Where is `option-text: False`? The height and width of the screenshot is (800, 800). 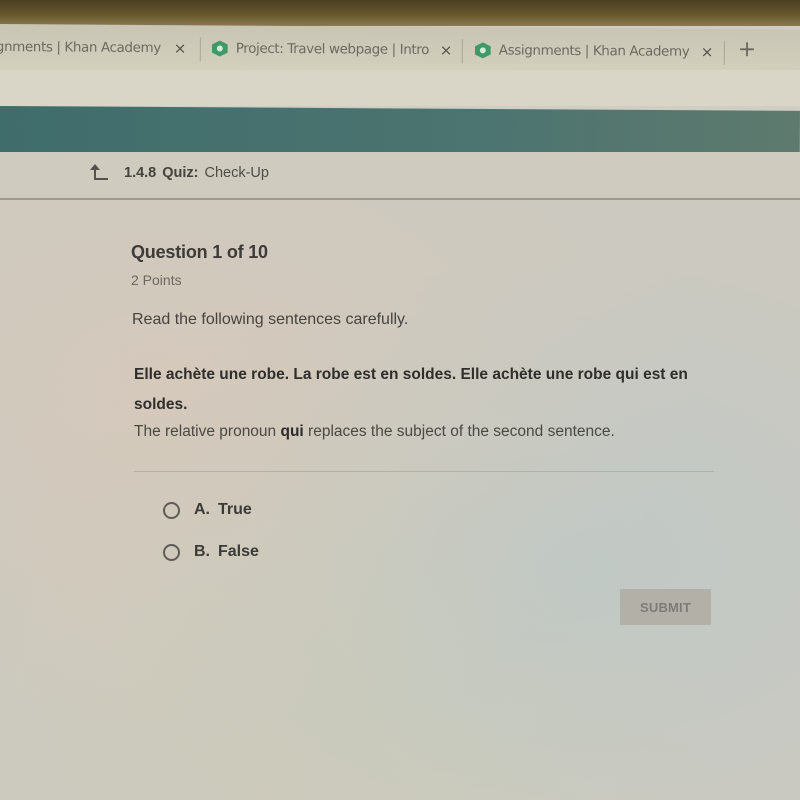 option-text: False is located at coordinates (238, 551).